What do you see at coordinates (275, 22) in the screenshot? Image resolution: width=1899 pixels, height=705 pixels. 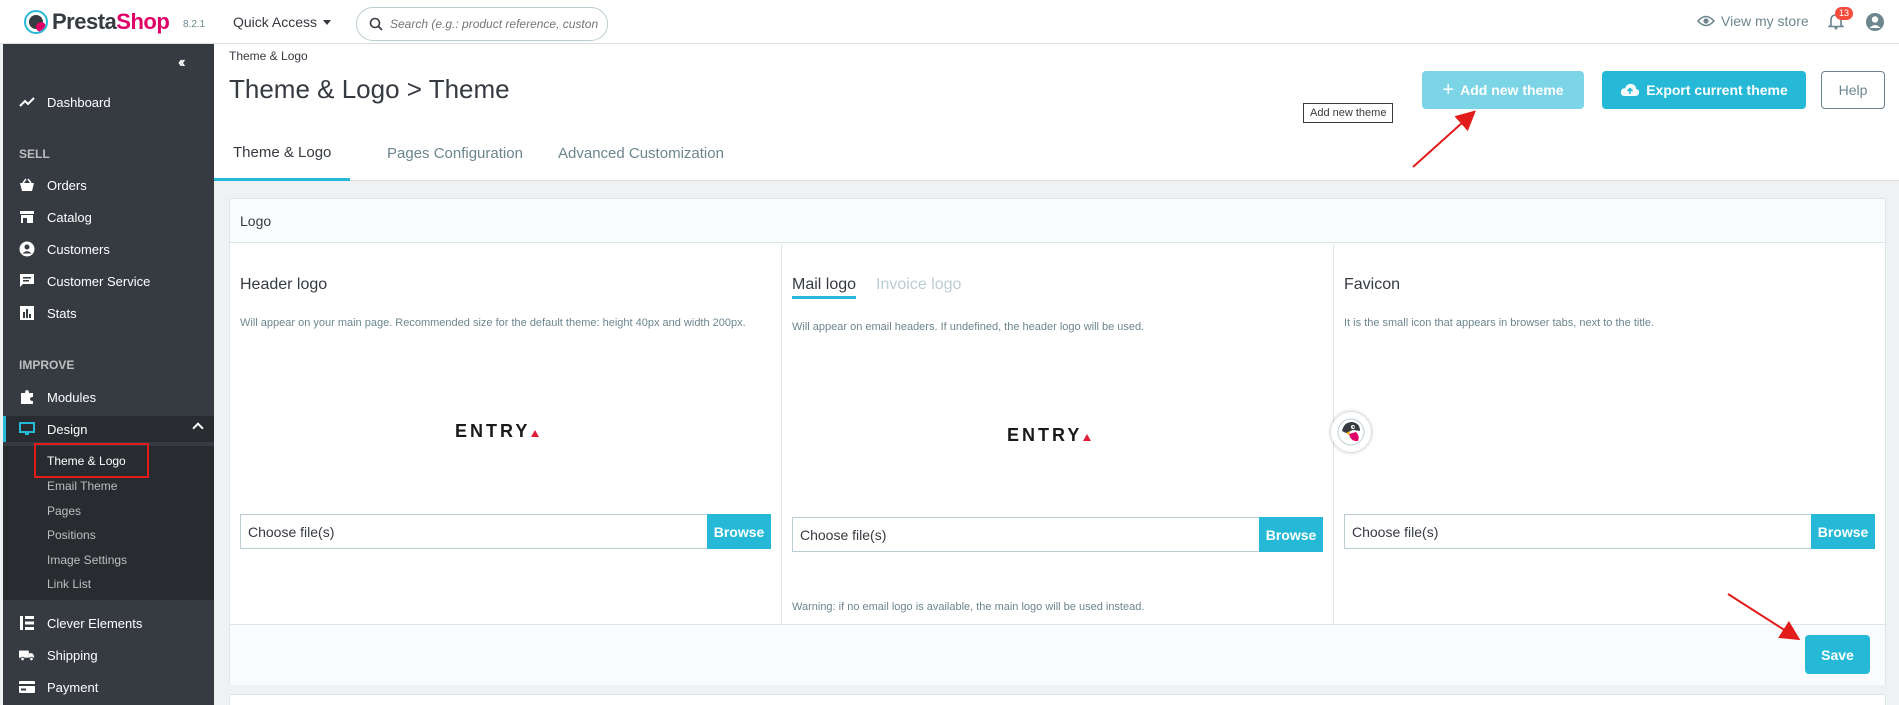 I see `quick-access-label: Quick Access` at bounding box center [275, 22].